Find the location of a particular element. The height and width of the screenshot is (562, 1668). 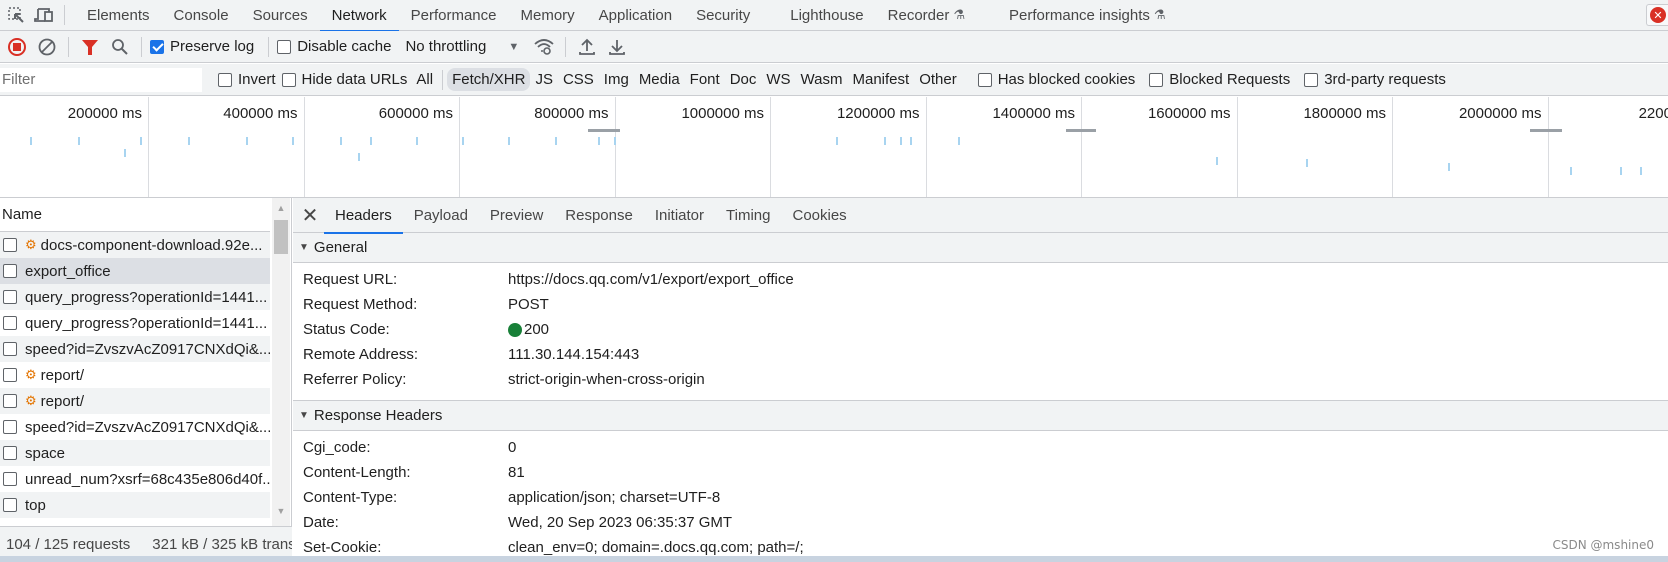

search-button is located at coordinates (120, 47).